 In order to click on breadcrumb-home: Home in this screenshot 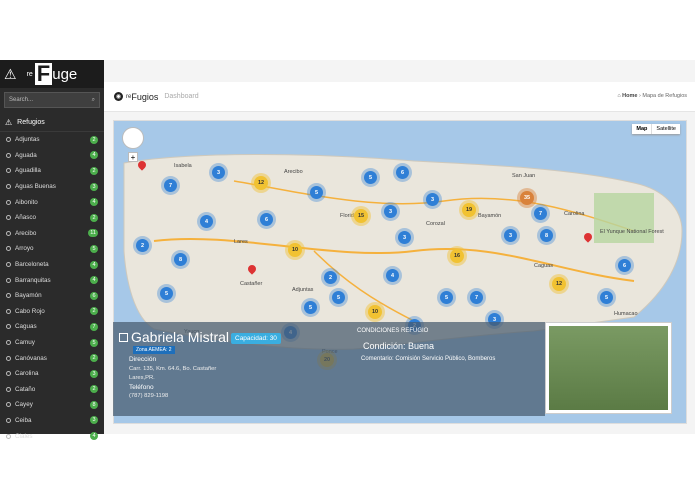, I will do `click(629, 96)`.